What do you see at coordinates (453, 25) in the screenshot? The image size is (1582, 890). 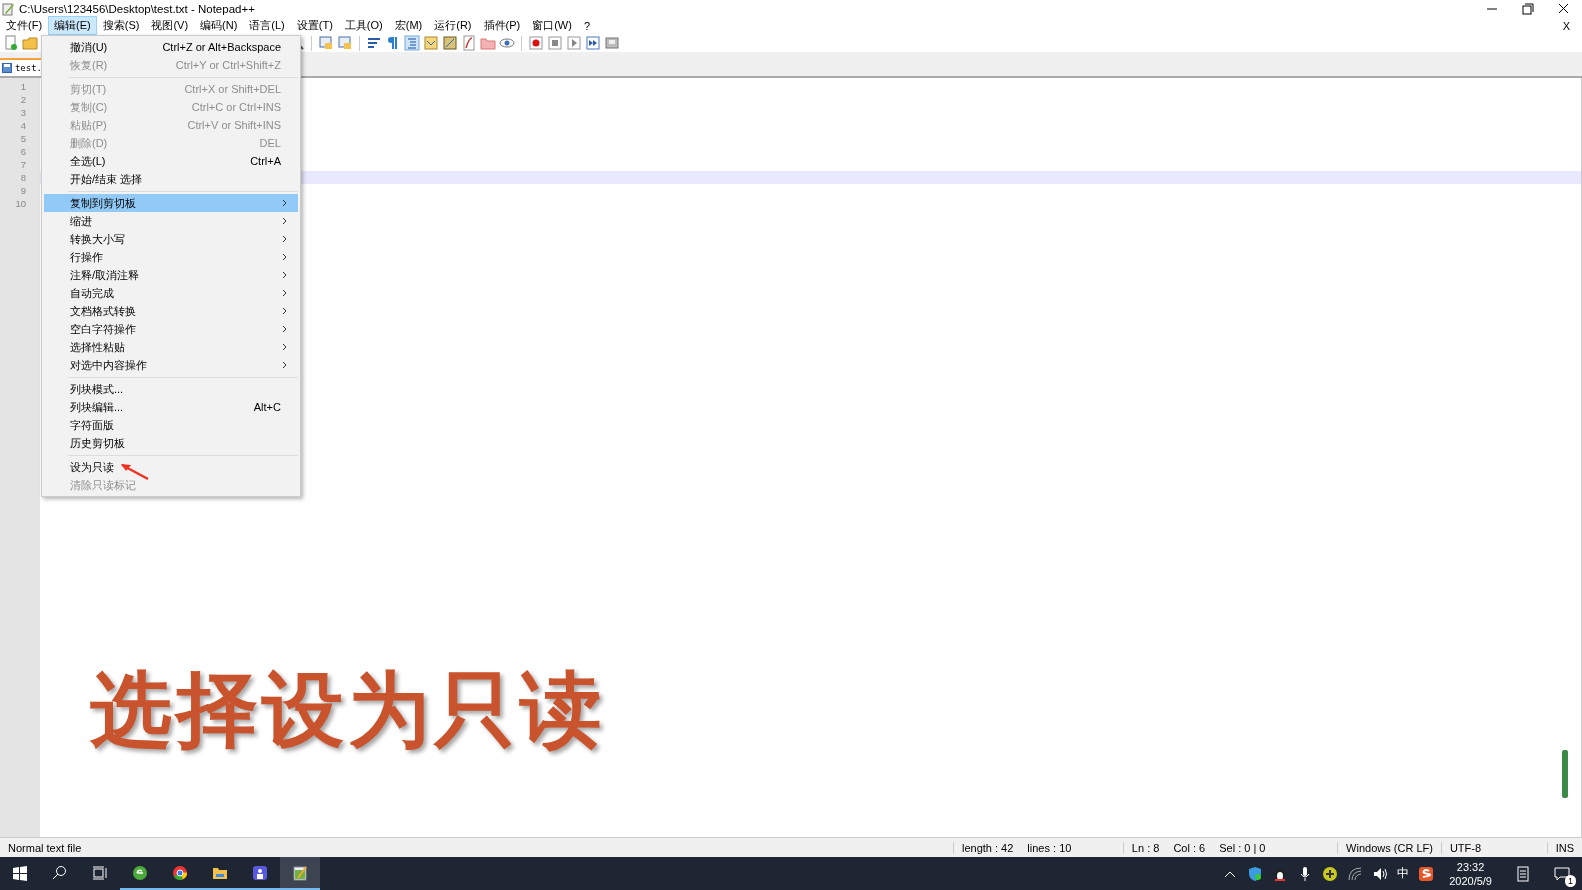 I see `menu-item: 运行(R)` at bounding box center [453, 25].